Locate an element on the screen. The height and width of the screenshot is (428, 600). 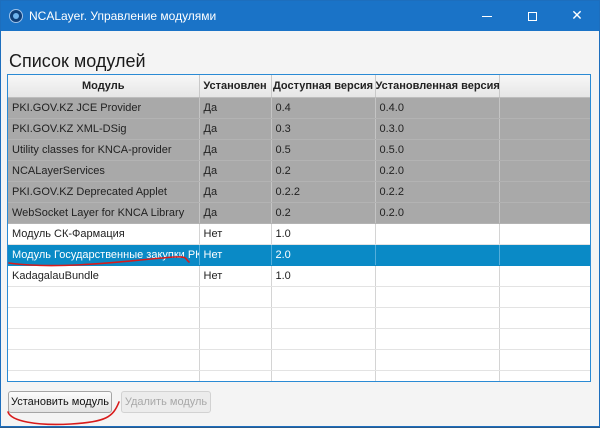
table-row: PKI.GOV.KZ XML-DSig Да 0.3 0.3.0 is located at coordinates (299, 129).